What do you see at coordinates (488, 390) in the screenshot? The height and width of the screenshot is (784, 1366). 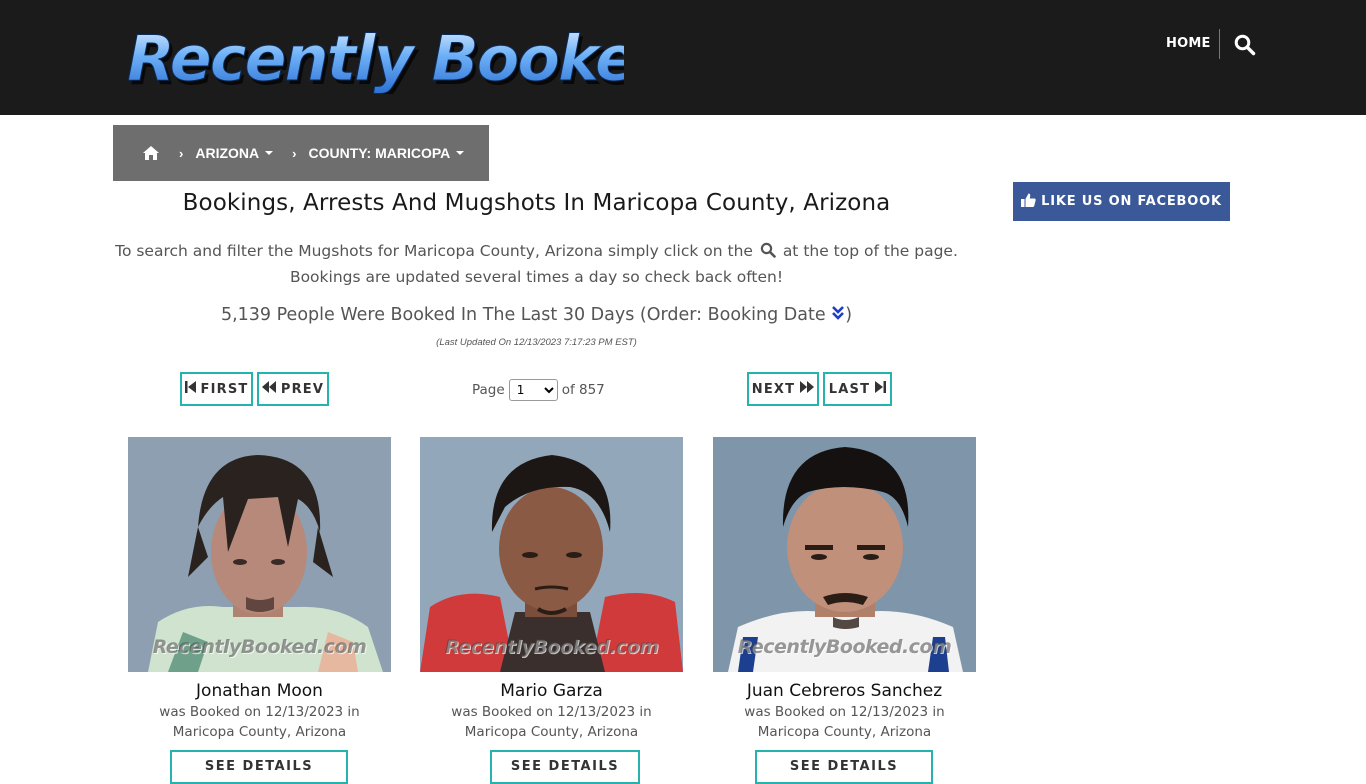 I see `page-prefix: Page` at bounding box center [488, 390].